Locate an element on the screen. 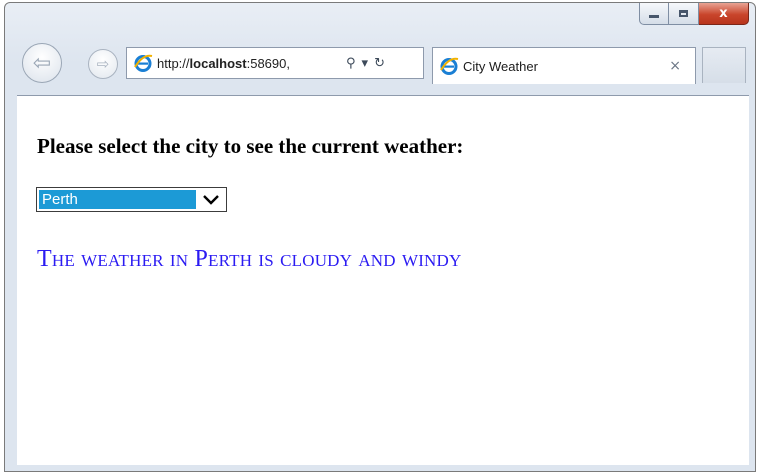 This screenshot has width=761, height=476. address-bar: http://localhost:58690, ⚲ ▾ ↻ is located at coordinates (275, 63).